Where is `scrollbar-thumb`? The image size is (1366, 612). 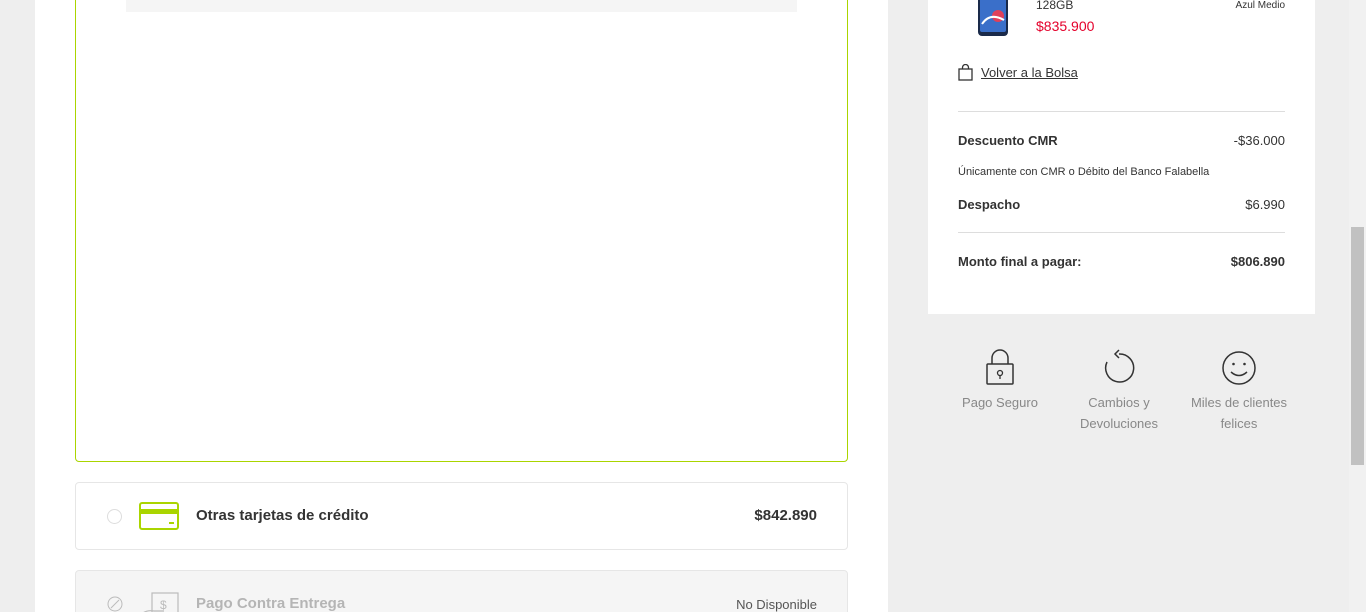 scrollbar-thumb is located at coordinates (1357, 346).